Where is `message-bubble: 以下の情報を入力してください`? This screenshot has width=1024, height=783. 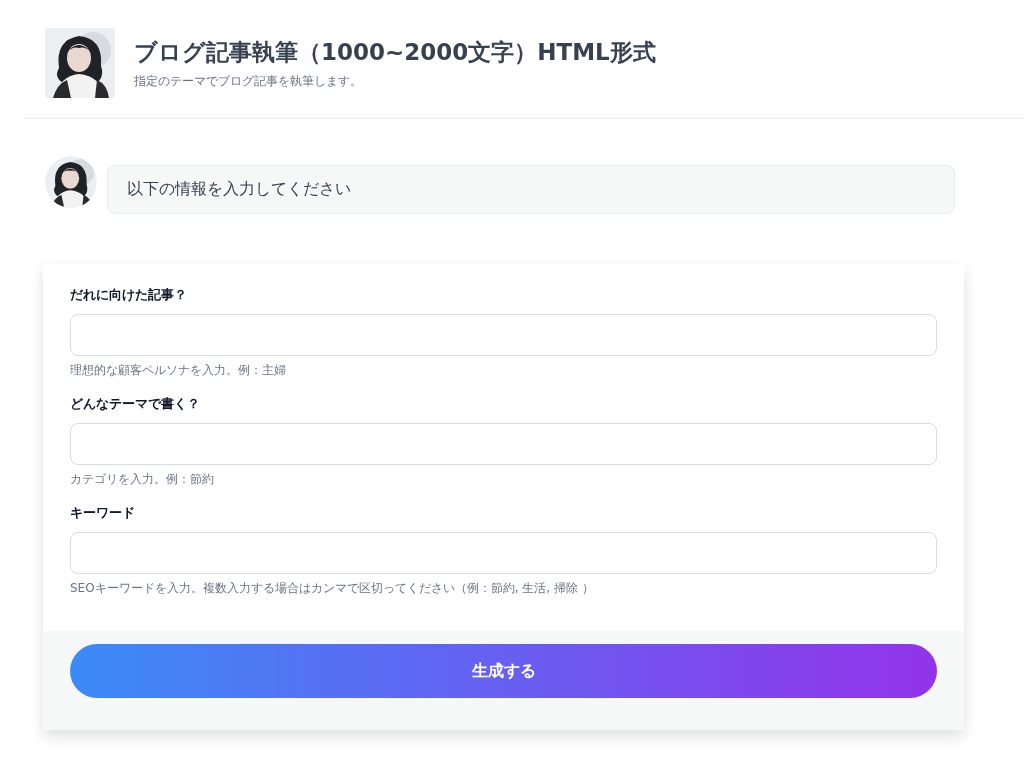 message-bubble: 以下の情報を入力してください is located at coordinates (531, 189).